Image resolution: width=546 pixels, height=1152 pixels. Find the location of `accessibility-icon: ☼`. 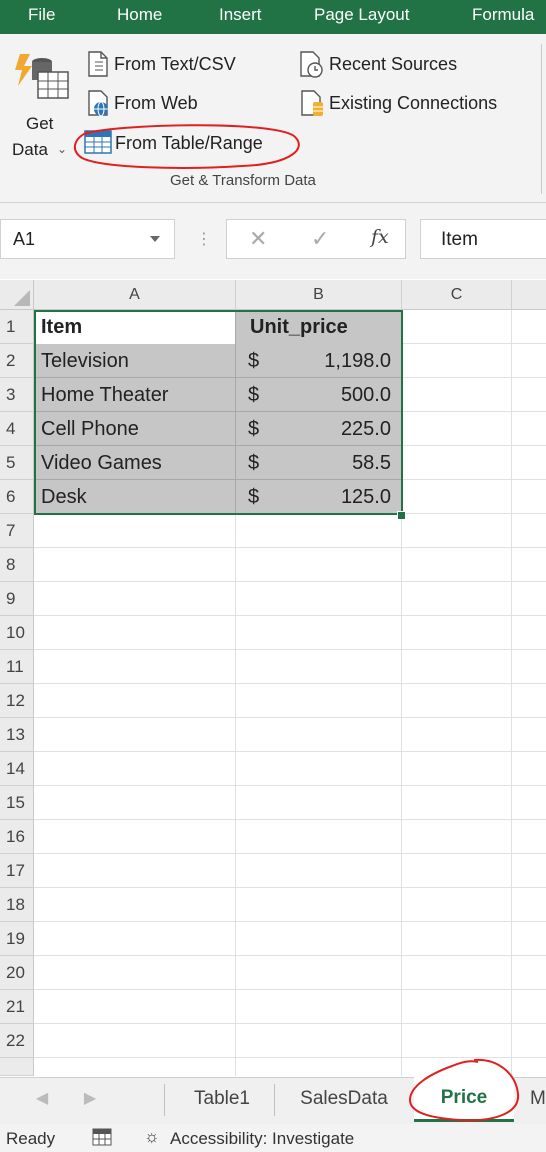

accessibility-icon: ☼ is located at coordinates (152, 1137).